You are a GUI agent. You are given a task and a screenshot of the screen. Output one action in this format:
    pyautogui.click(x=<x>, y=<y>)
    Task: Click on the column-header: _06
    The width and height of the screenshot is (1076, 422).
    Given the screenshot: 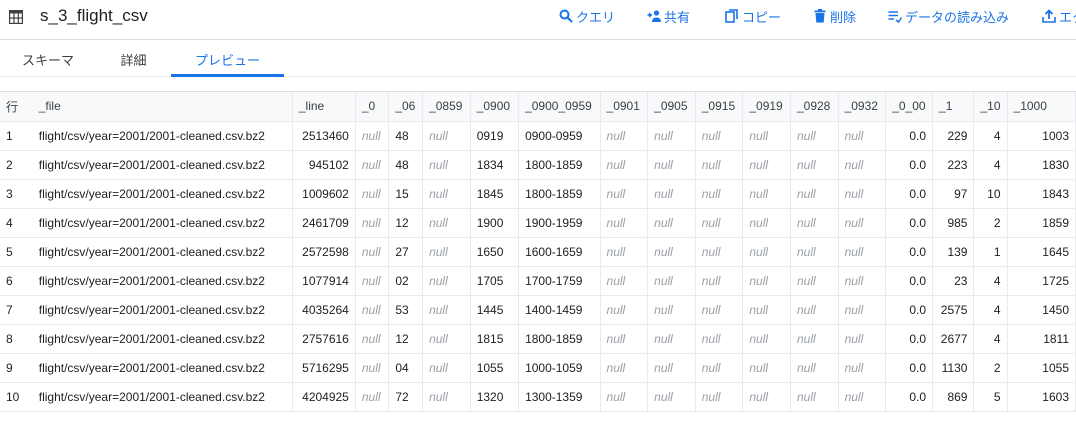 What is the action you would take?
    pyautogui.click(x=406, y=107)
    